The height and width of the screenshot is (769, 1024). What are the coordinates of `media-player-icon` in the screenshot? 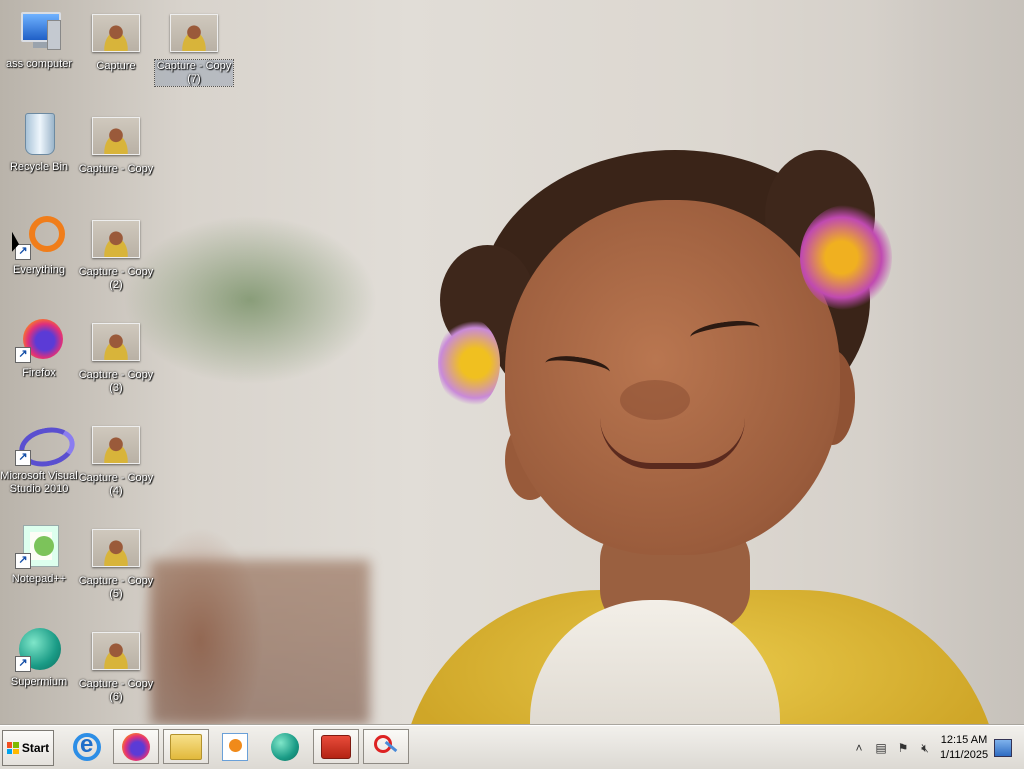 It's located at (235, 746).